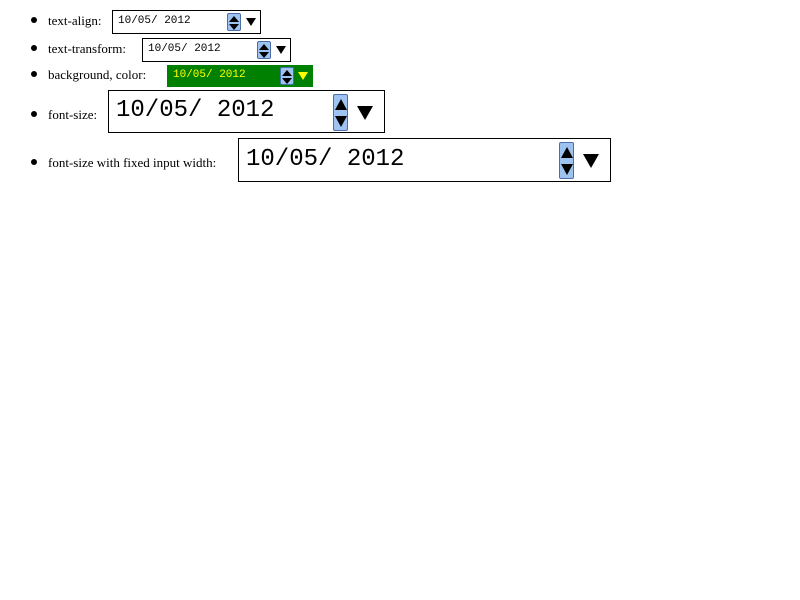 This screenshot has height=600, width=800. I want to click on item-label: font-size with fixed input width:, so click(132, 162).